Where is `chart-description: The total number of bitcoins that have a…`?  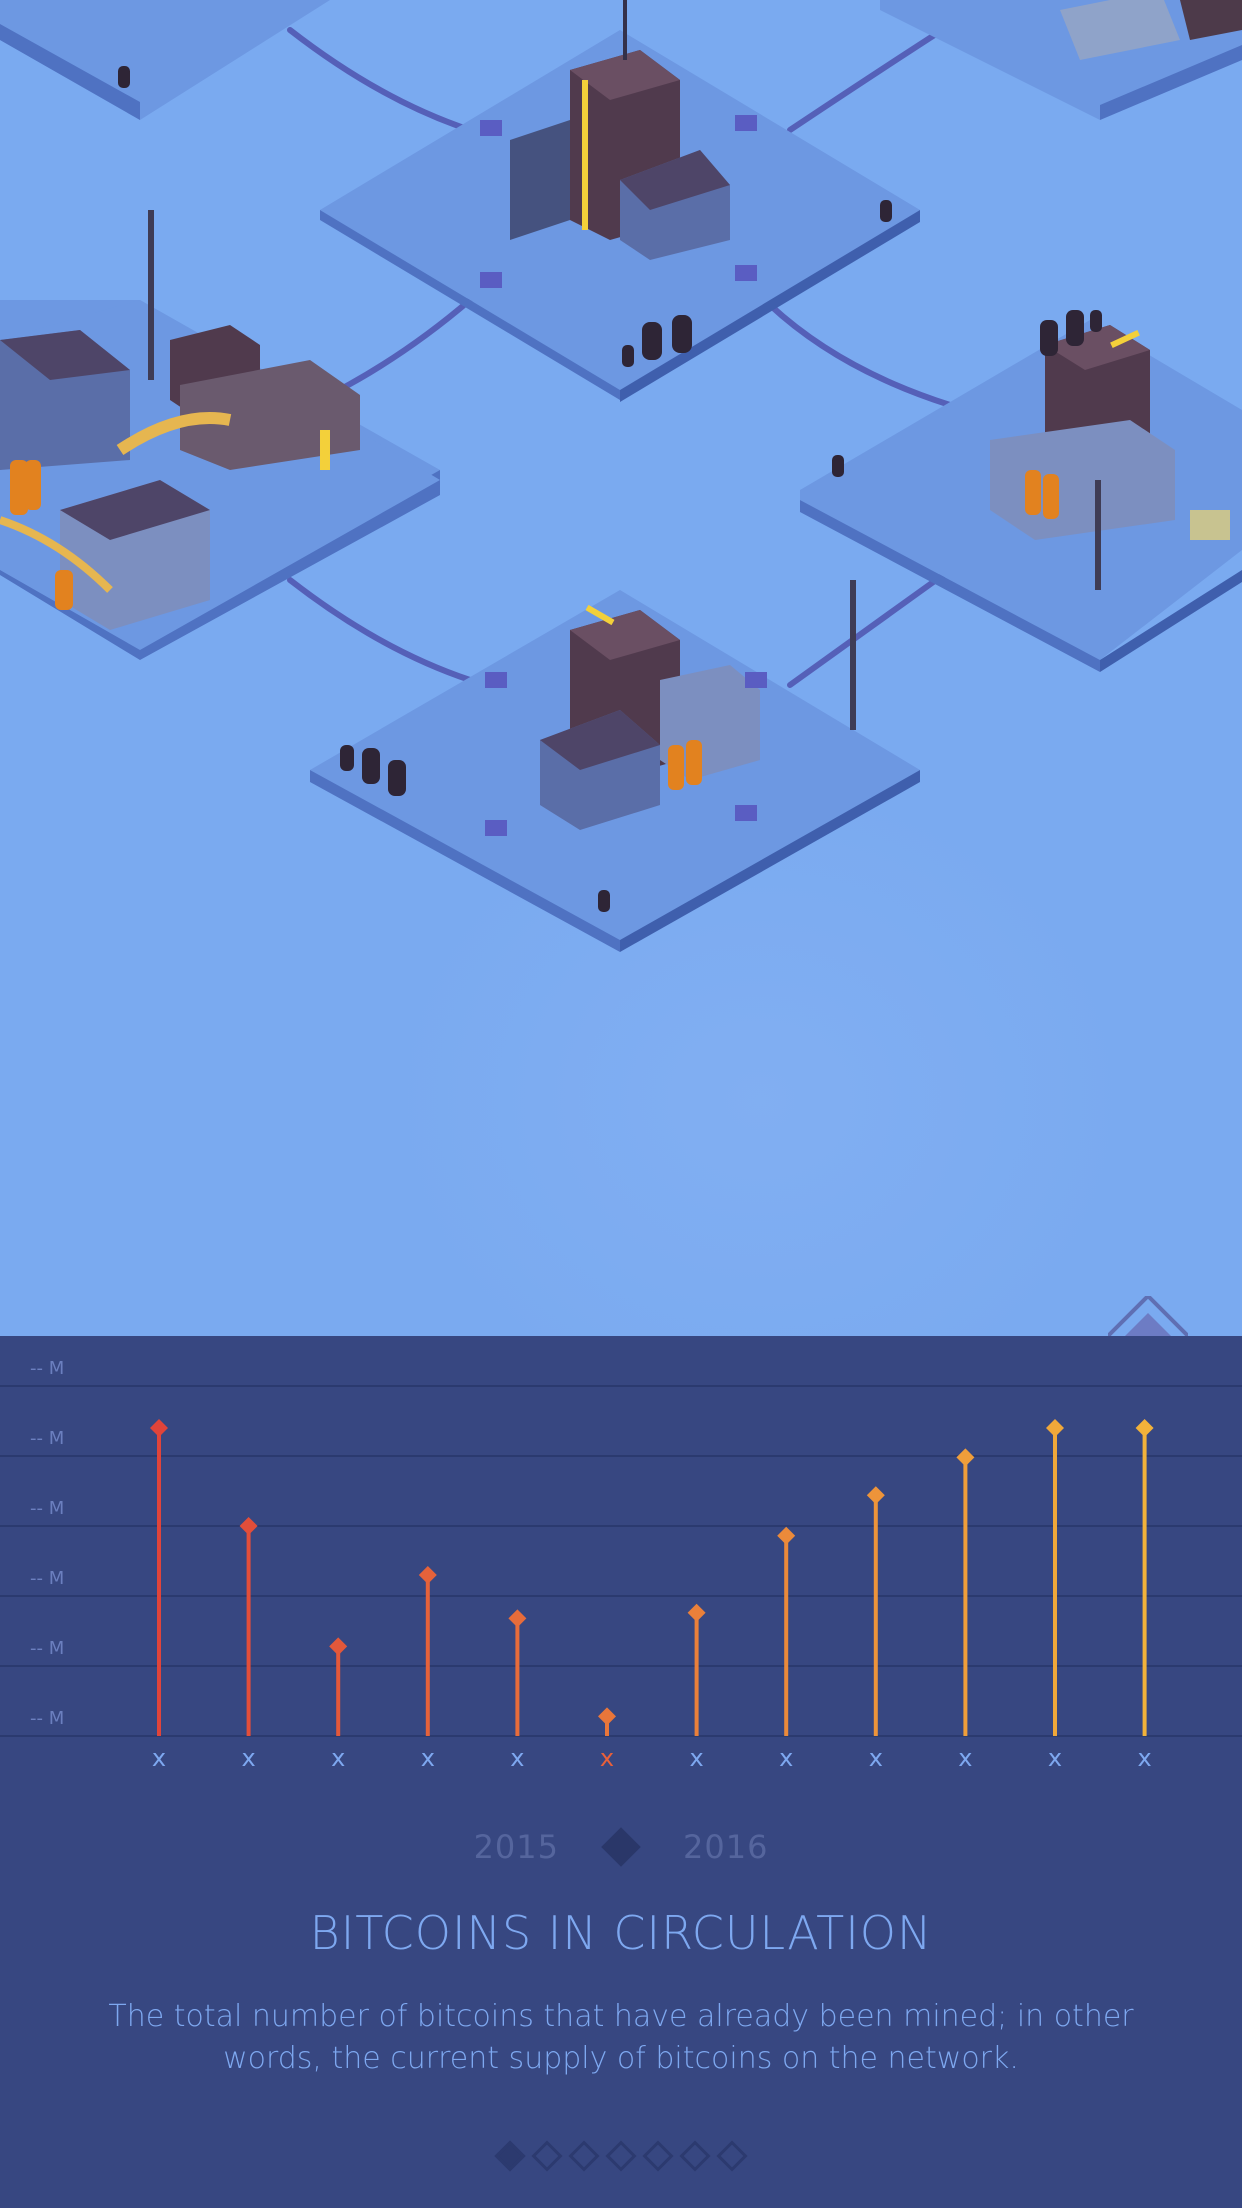
chart-description: The total number of bitcoins that have a… is located at coordinates (621, 2037).